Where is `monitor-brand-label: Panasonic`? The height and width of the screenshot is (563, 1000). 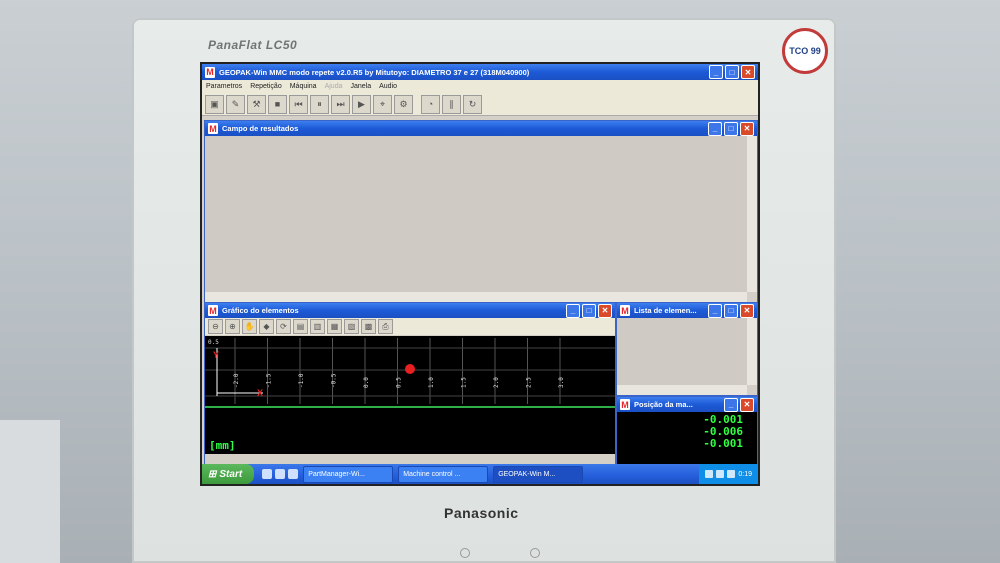
monitor-brand-label: Panasonic is located at coordinates (481, 513).